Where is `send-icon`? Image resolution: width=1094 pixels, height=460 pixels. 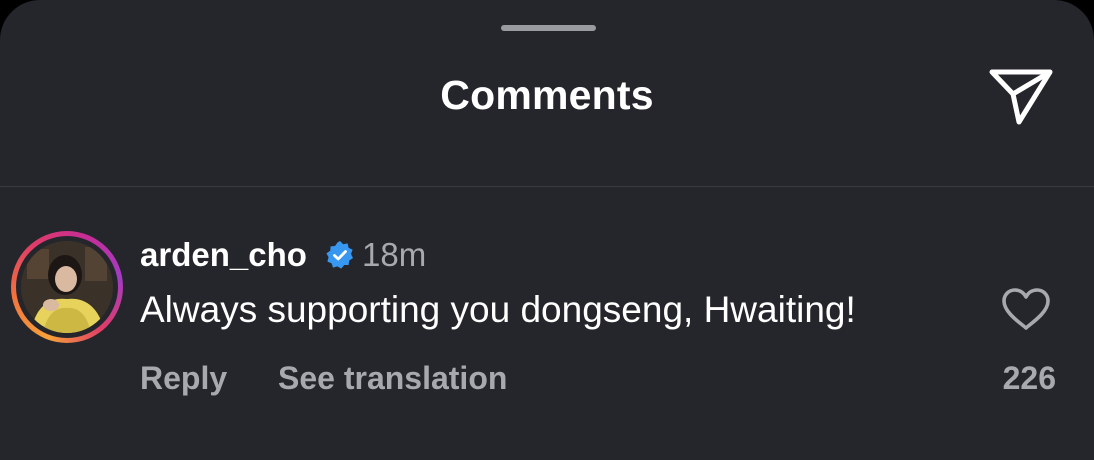 send-icon is located at coordinates (1021, 97).